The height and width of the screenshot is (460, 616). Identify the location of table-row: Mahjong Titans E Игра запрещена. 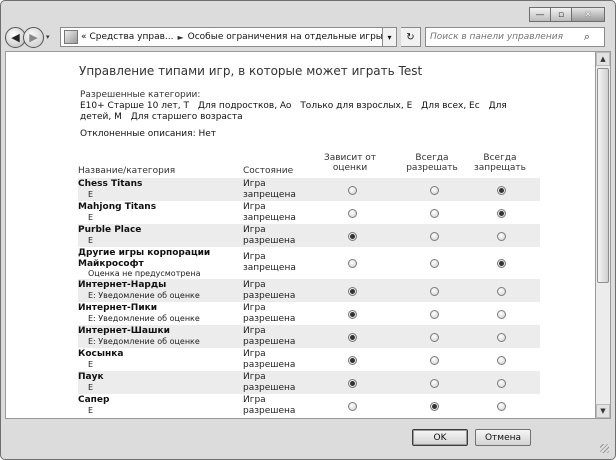
(309, 212).